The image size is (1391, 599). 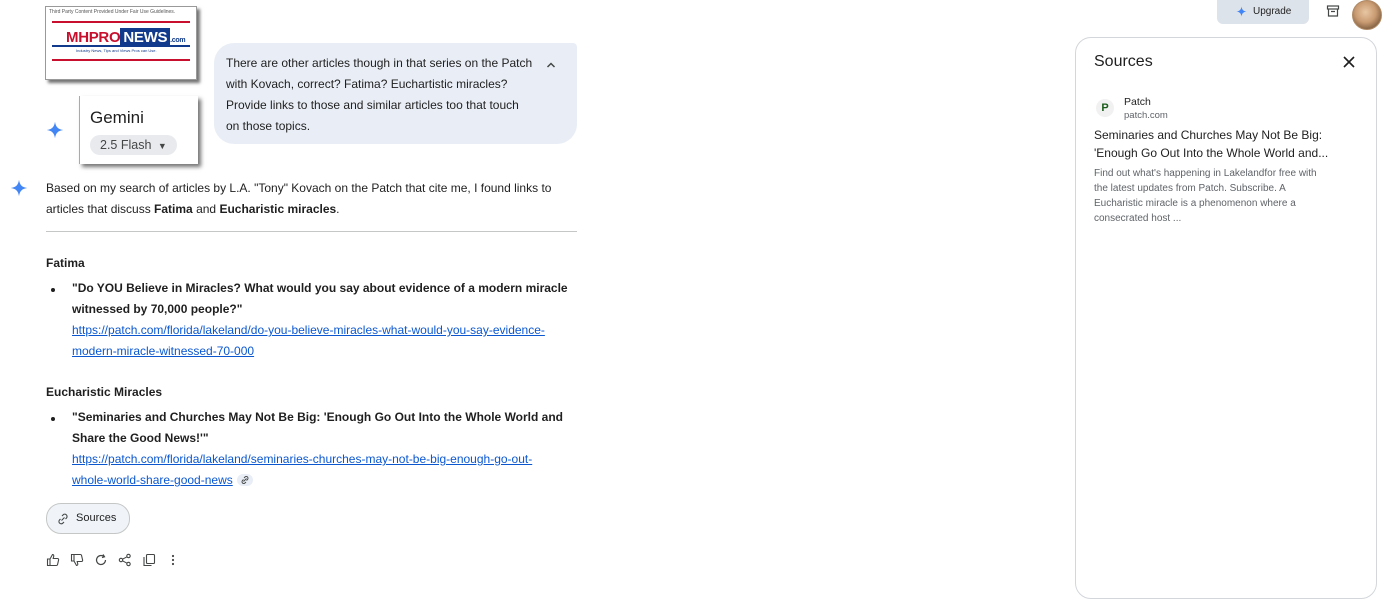 What do you see at coordinates (1123, 61) in the screenshot?
I see `panel-title: Sources` at bounding box center [1123, 61].